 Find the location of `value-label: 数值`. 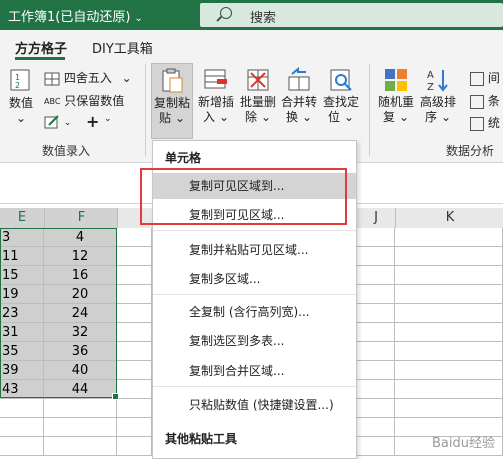

value-label: 数值 is located at coordinates (20, 103).